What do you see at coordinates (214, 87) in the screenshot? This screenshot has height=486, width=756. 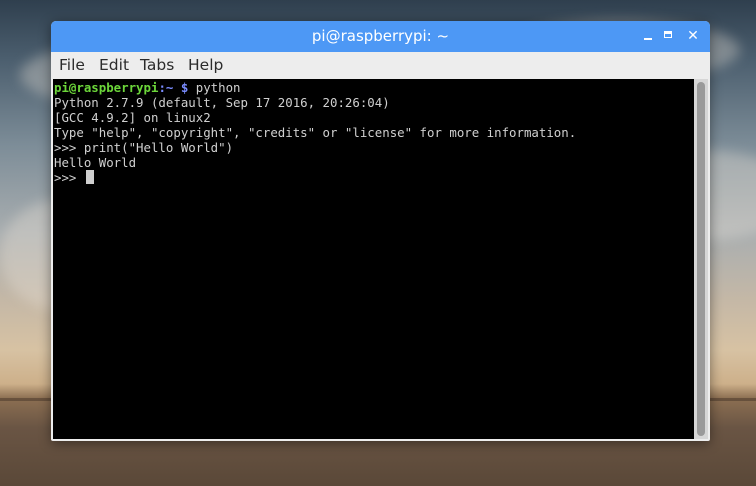 I see `prompt-command: python` at bounding box center [214, 87].